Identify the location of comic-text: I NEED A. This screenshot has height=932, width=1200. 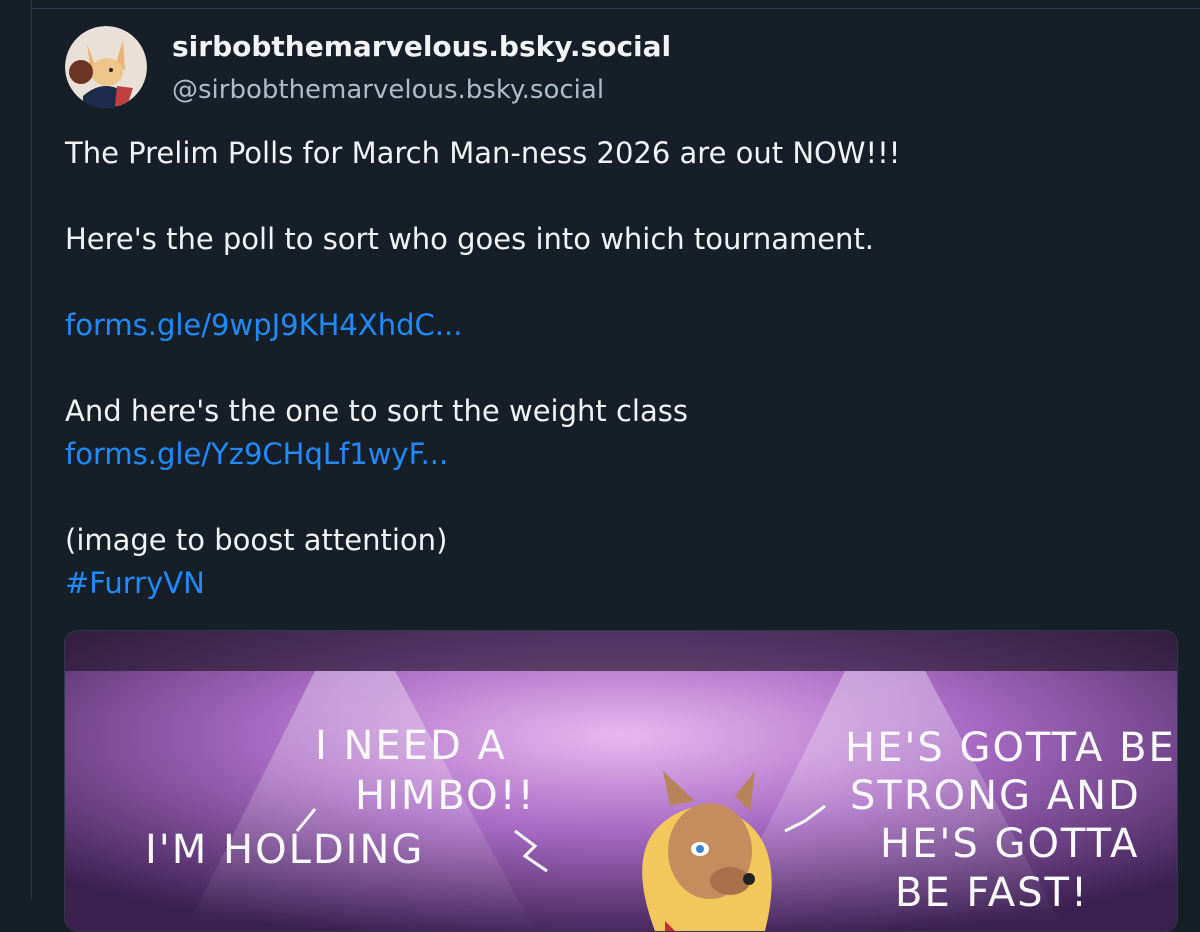
(411, 746).